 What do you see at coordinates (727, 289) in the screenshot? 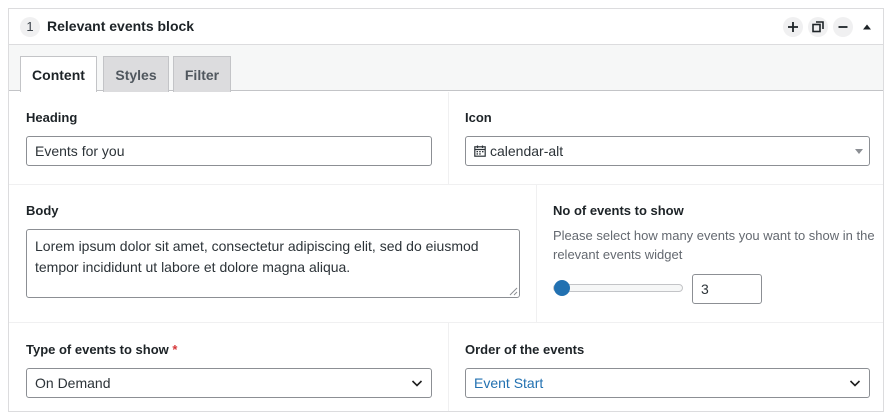
I see `count-number-input: 3` at bounding box center [727, 289].